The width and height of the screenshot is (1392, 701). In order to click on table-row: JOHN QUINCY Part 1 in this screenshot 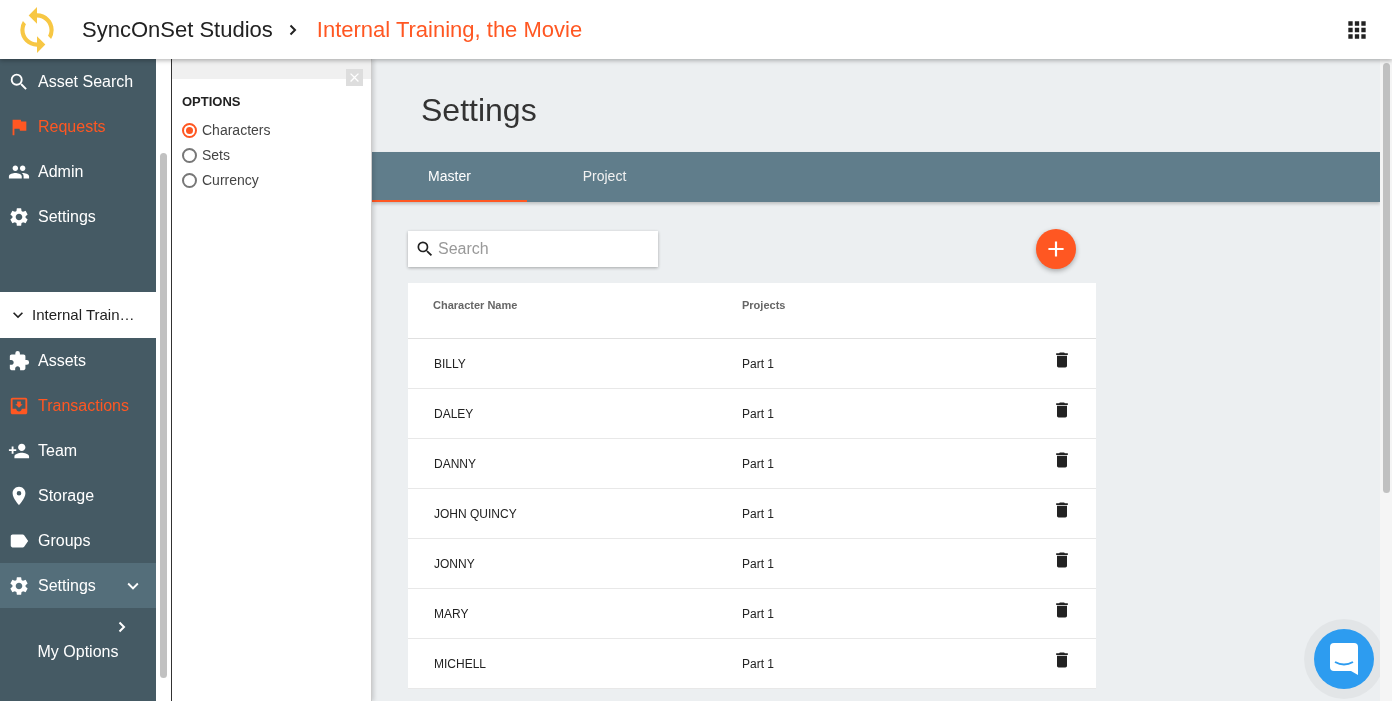, I will do `click(752, 514)`.